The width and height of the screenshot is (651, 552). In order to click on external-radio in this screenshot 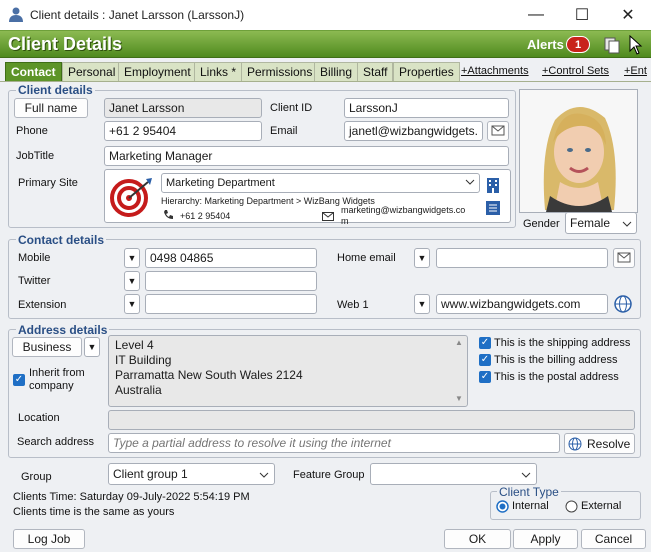, I will do `click(571, 508)`.